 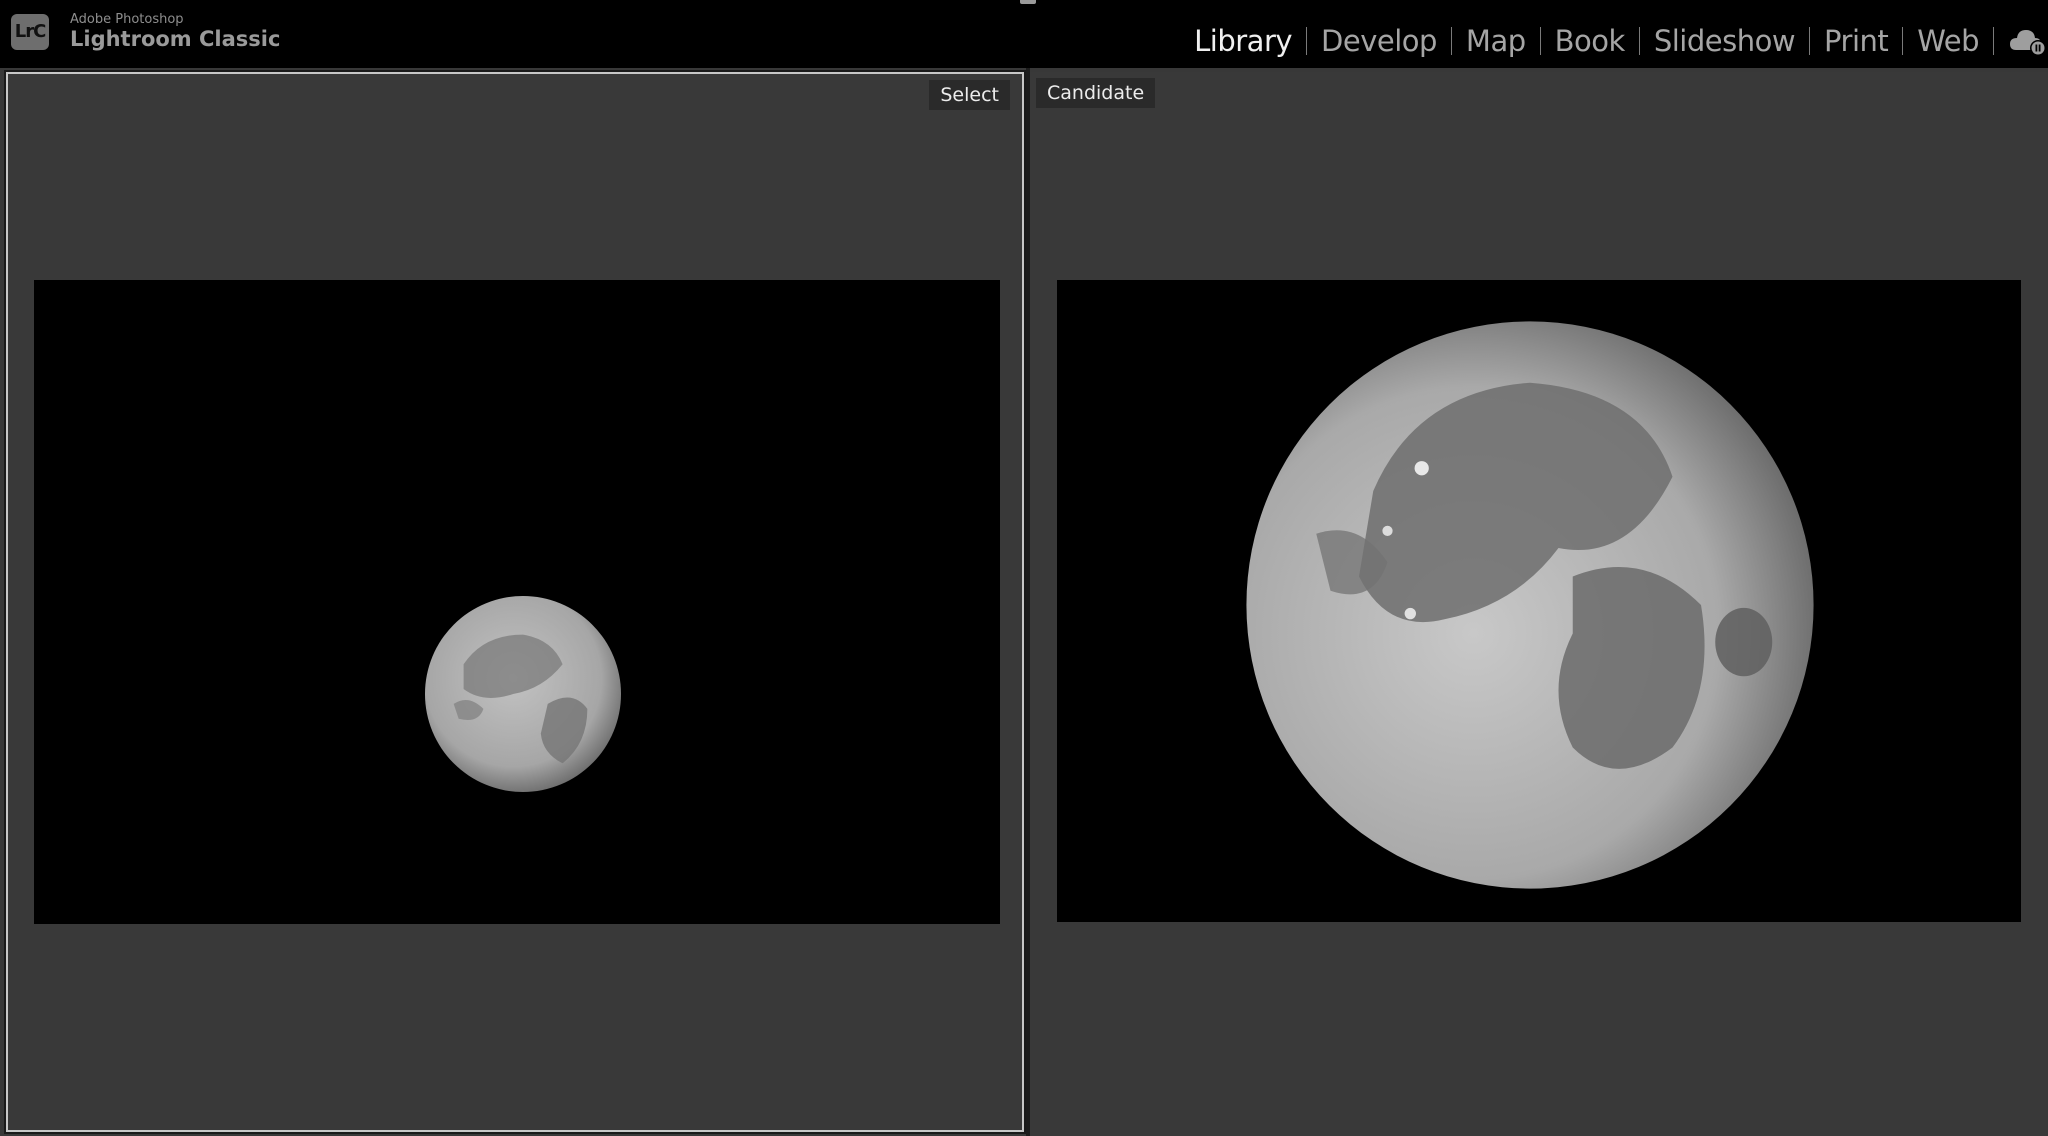 I want to click on module-separator, so click(x=1993, y=41).